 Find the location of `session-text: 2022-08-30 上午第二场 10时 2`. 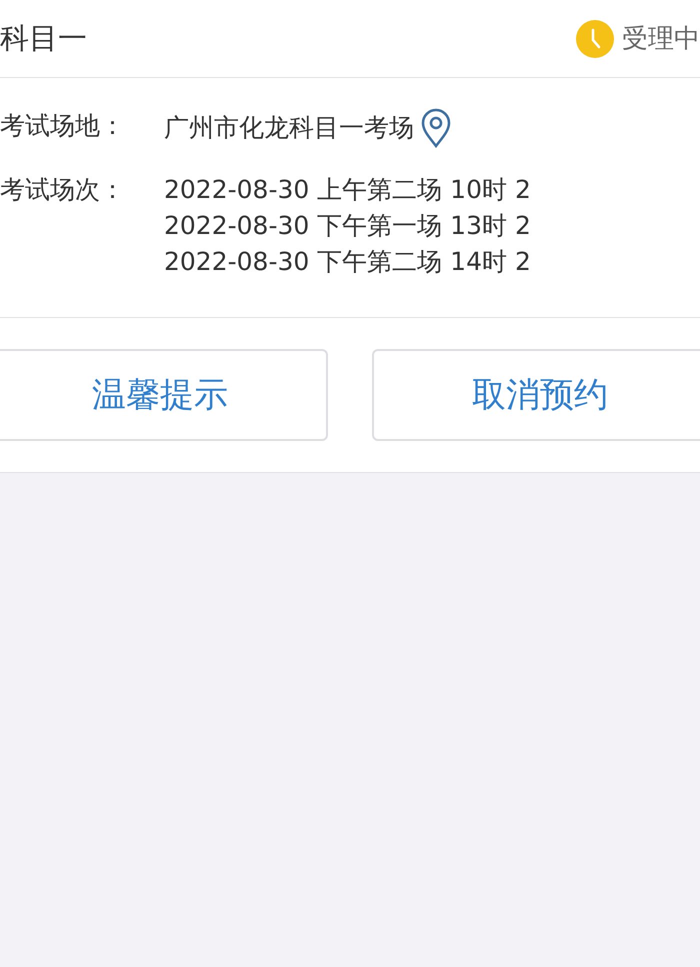

session-text: 2022-08-30 上午第二场 10时 2 is located at coordinates (347, 190).